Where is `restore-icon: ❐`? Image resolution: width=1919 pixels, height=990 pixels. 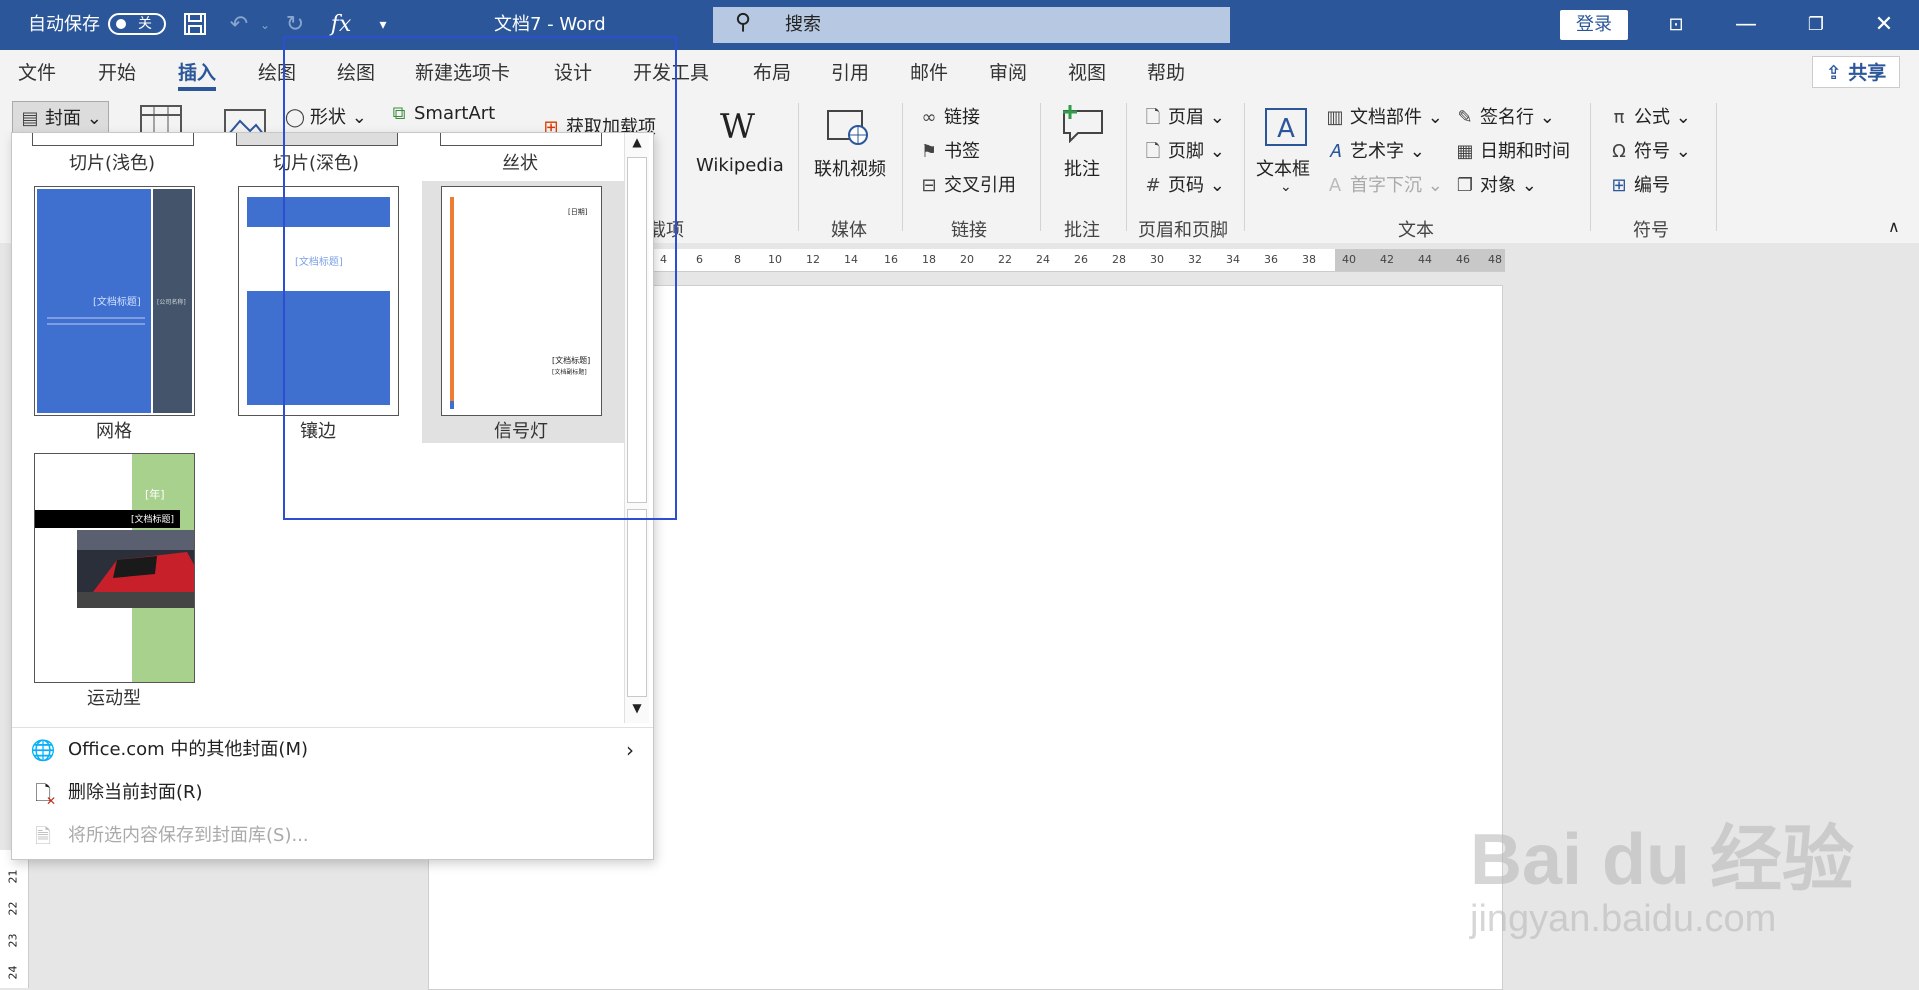 restore-icon: ❐ is located at coordinates (1816, 25).